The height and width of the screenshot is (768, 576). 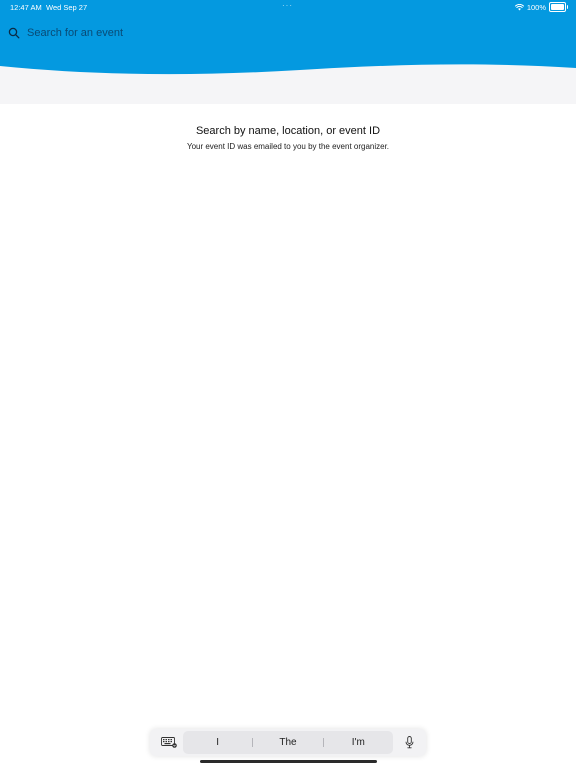 I want to click on suggestion-3: I'm, so click(x=358, y=742).